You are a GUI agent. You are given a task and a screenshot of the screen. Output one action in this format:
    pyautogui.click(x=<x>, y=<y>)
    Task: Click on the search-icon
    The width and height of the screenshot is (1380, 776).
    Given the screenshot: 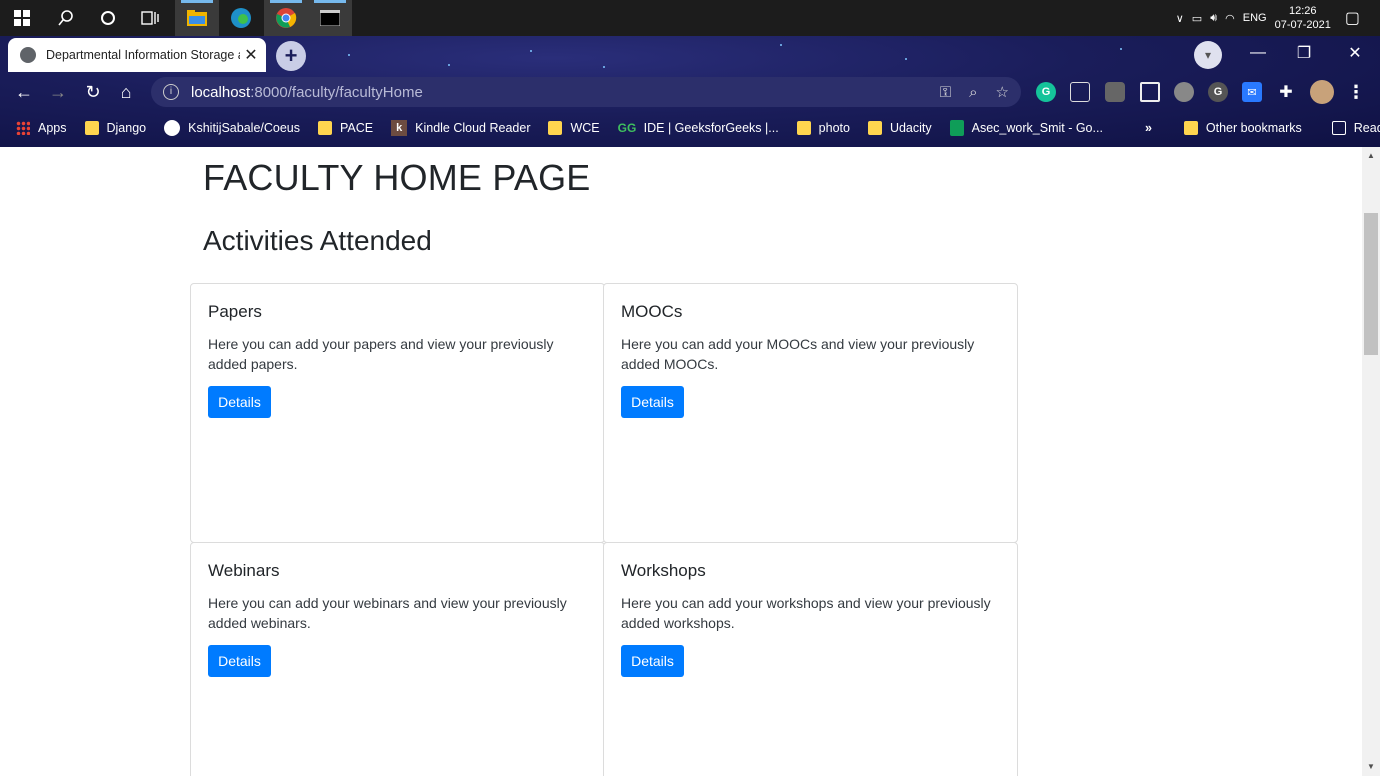 What is the action you would take?
    pyautogui.click(x=66, y=18)
    